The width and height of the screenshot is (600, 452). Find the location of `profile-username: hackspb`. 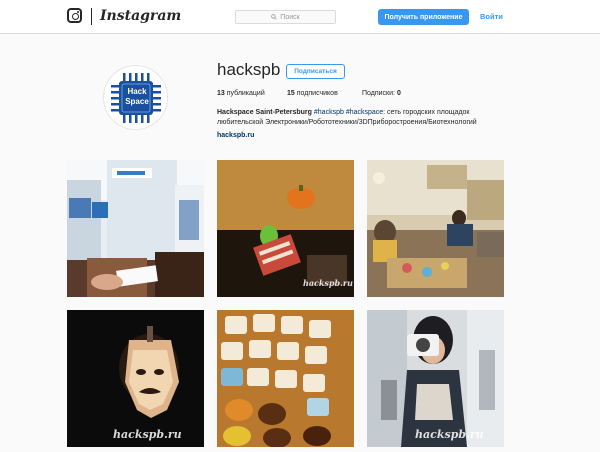

profile-username: hackspb is located at coordinates (249, 69).